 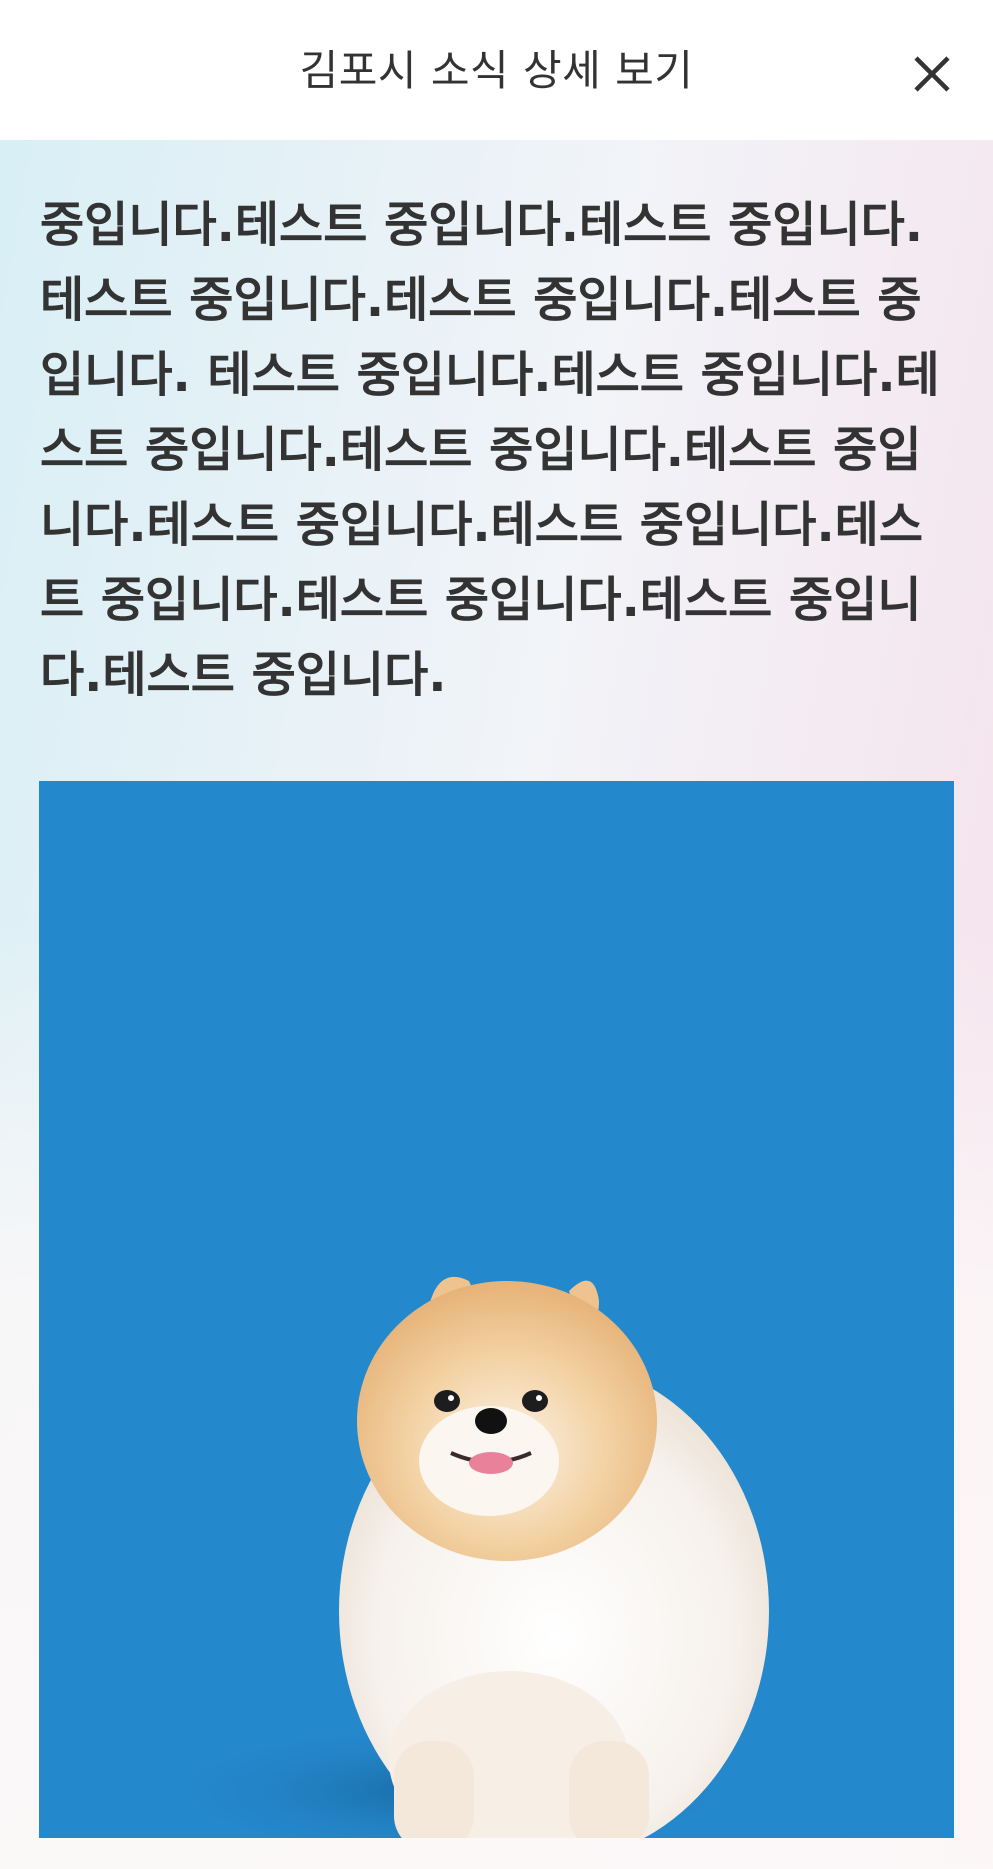 I want to click on header-bar: 김포시 소식 상세 보기, so click(x=496, y=70).